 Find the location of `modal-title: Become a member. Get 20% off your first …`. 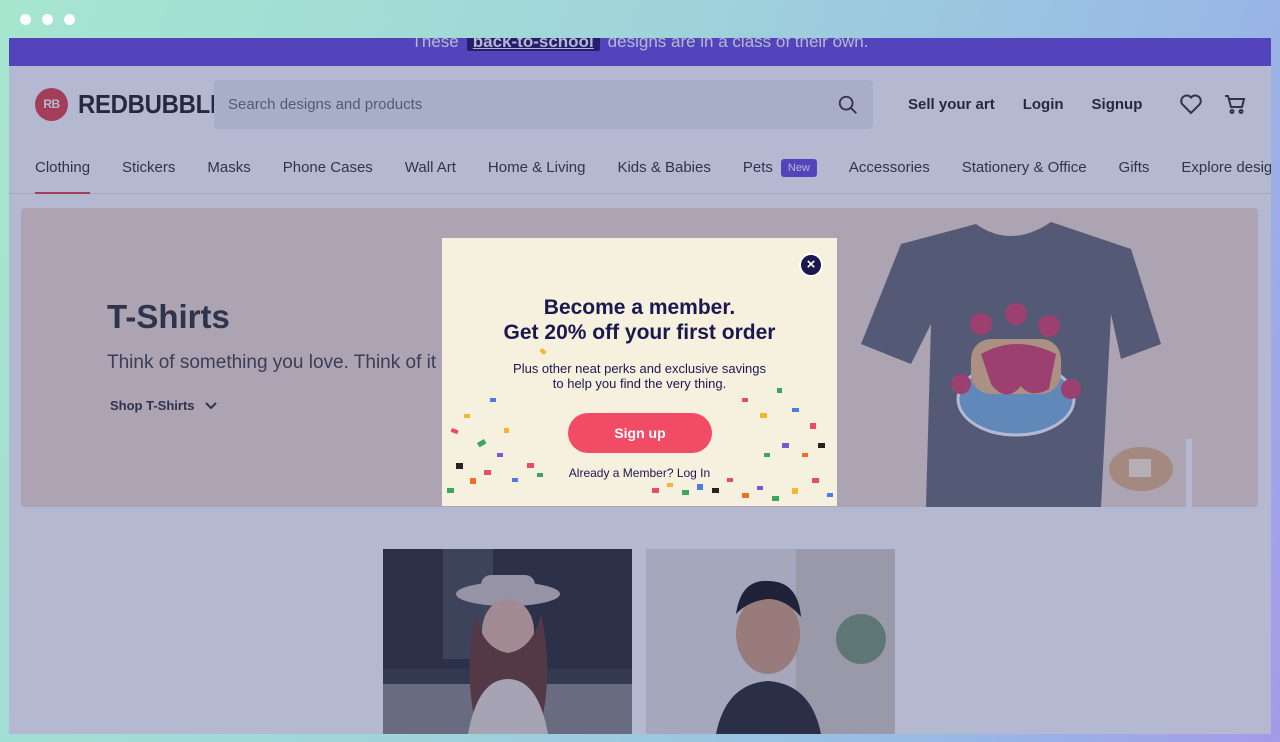

modal-title: Become a member. Get 20% off your first … is located at coordinates (639, 320).